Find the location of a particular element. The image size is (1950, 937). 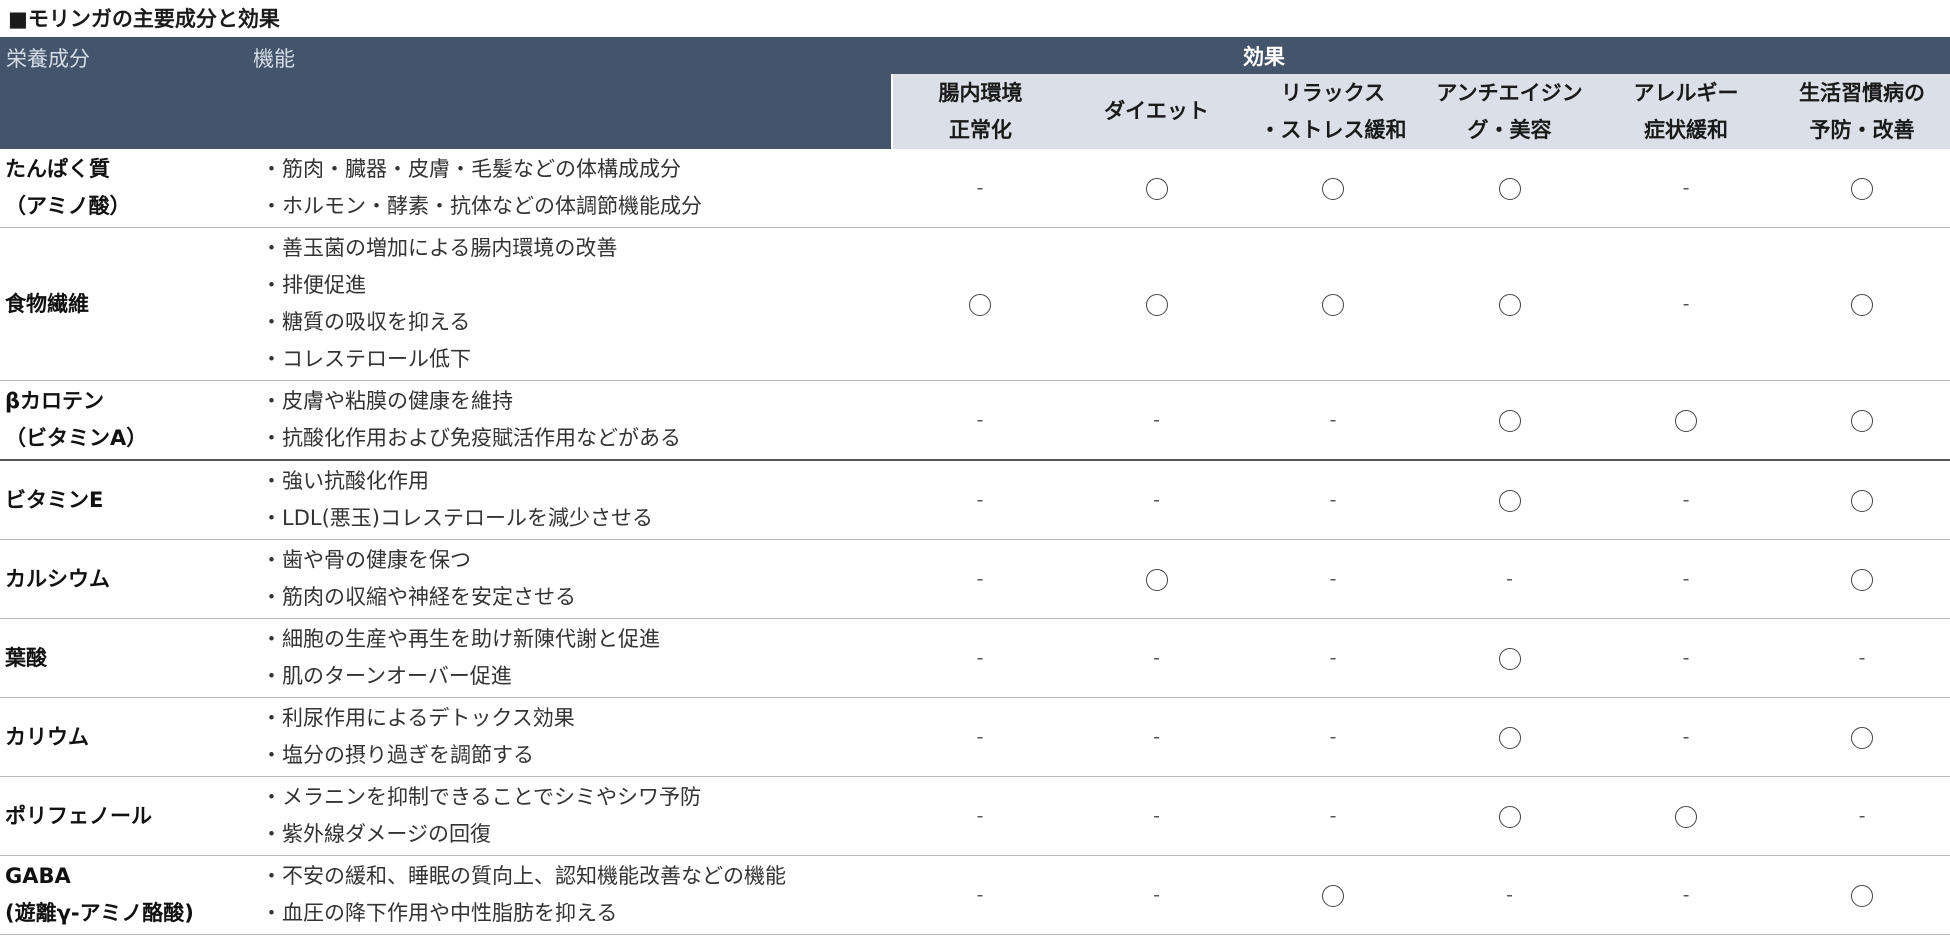

function-item: ・ホルモン・酵素・抗体などの体調節機能成分 is located at coordinates (481, 206).